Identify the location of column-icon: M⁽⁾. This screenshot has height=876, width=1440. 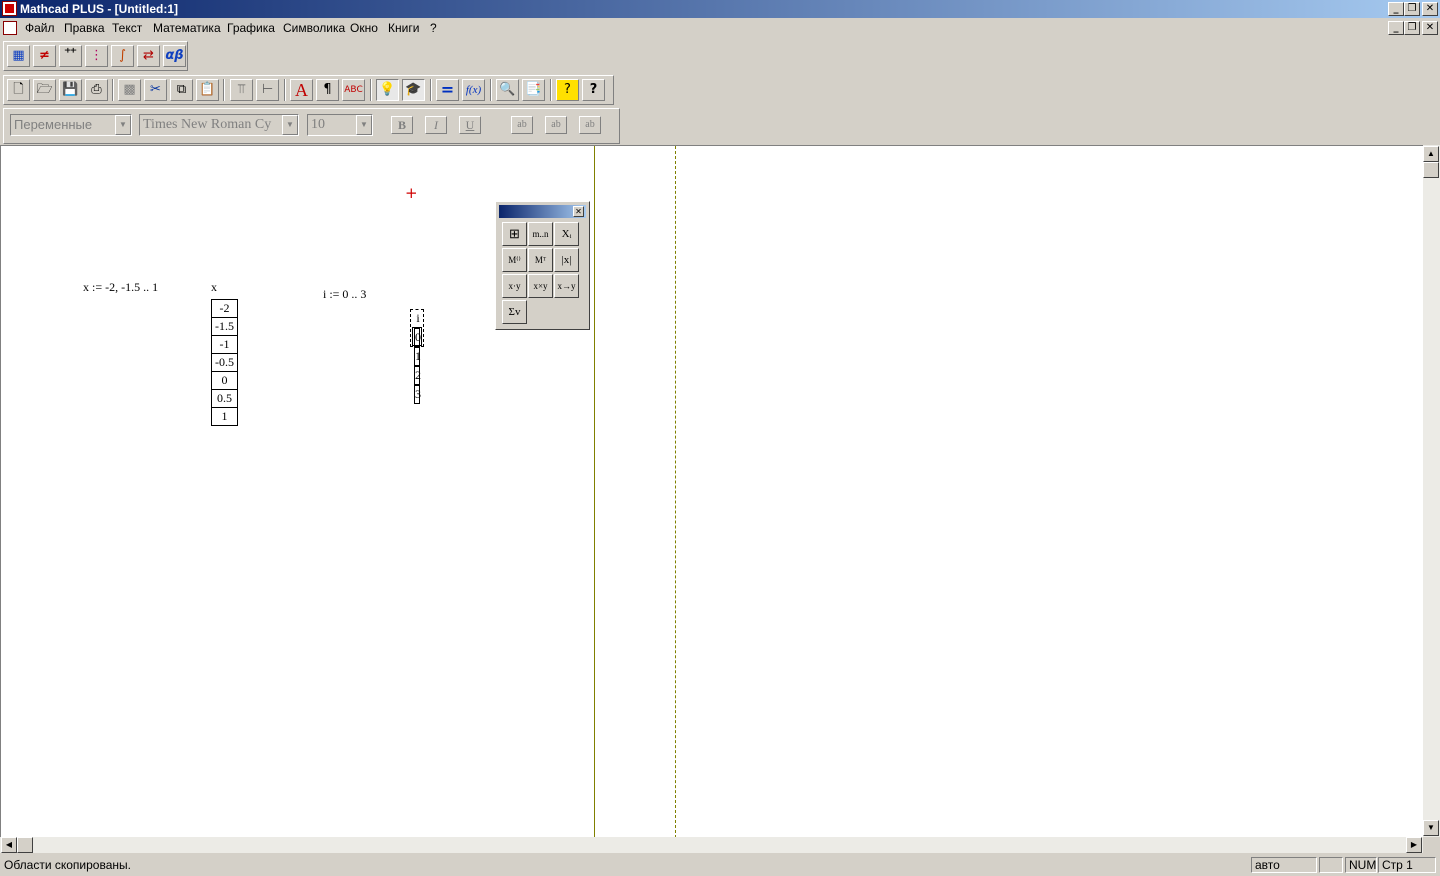
(514, 260).